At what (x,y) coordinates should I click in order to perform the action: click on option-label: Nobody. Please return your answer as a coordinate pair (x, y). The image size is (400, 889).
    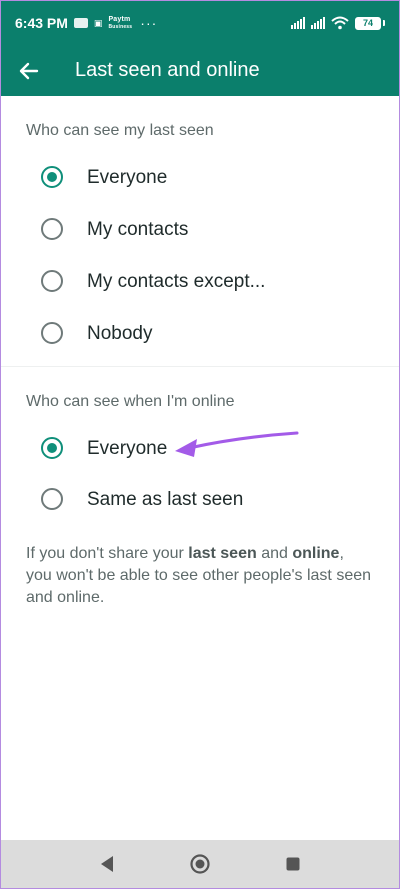
    Looking at the image, I should click on (120, 333).